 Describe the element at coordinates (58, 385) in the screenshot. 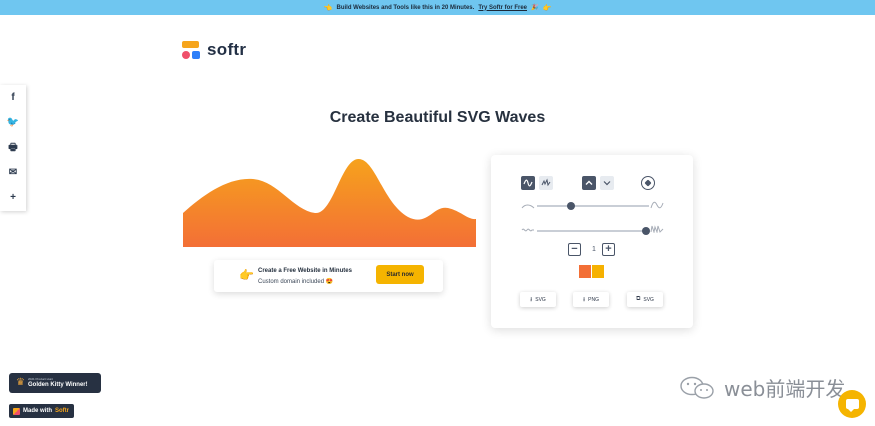

I see `badge-big-text: Golden Kitty Winner!` at that location.